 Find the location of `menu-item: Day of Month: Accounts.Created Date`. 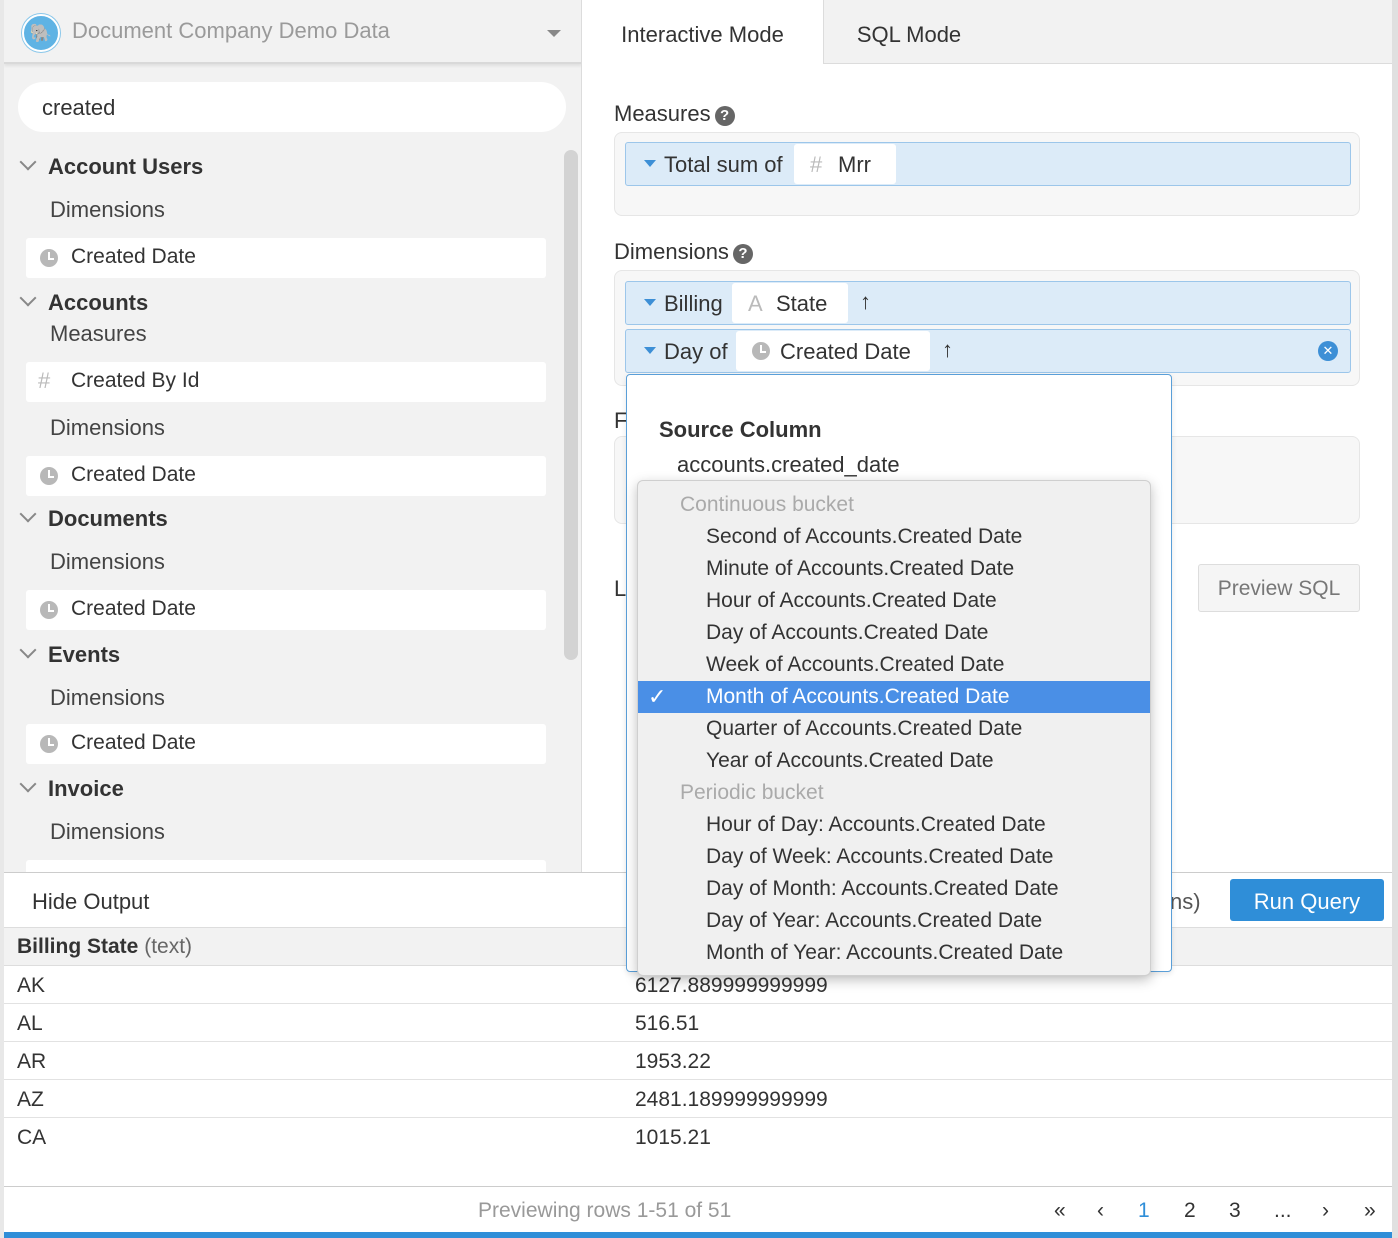

menu-item: Day of Month: Accounts.Created Date is located at coordinates (894, 889).